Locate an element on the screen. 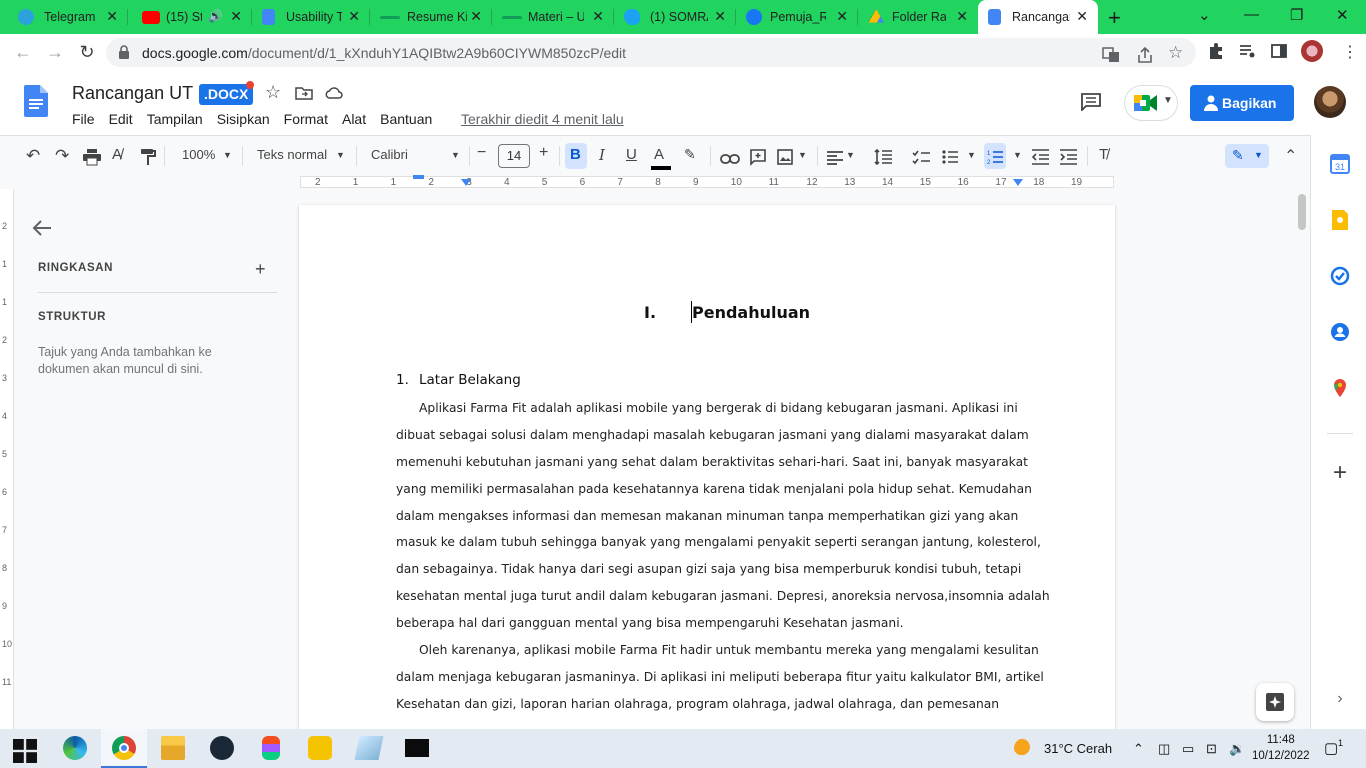 This screenshot has height=768, width=1366. tab-youtube: (15) St 🔊 ✕ is located at coordinates (190, 17).